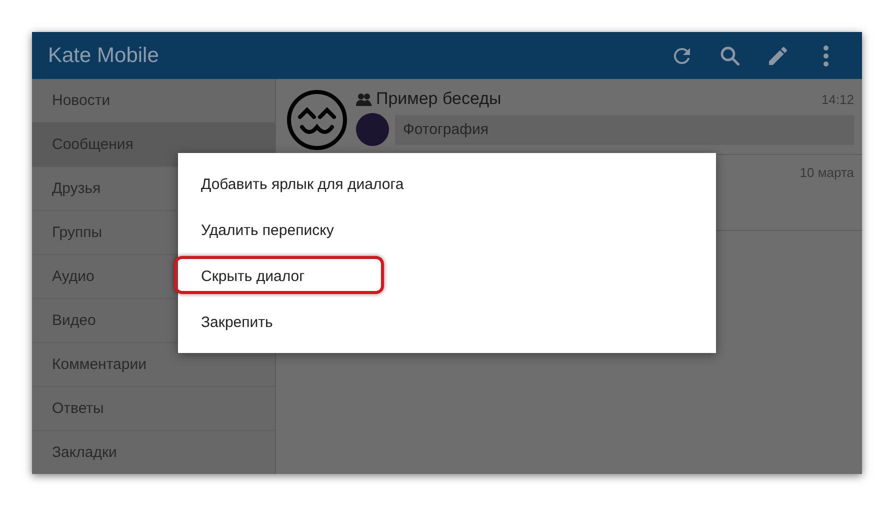 This screenshot has width=894, height=507. Describe the element at coordinates (372, 129) in the screenshot. I see `photo-placeholder` at that location.